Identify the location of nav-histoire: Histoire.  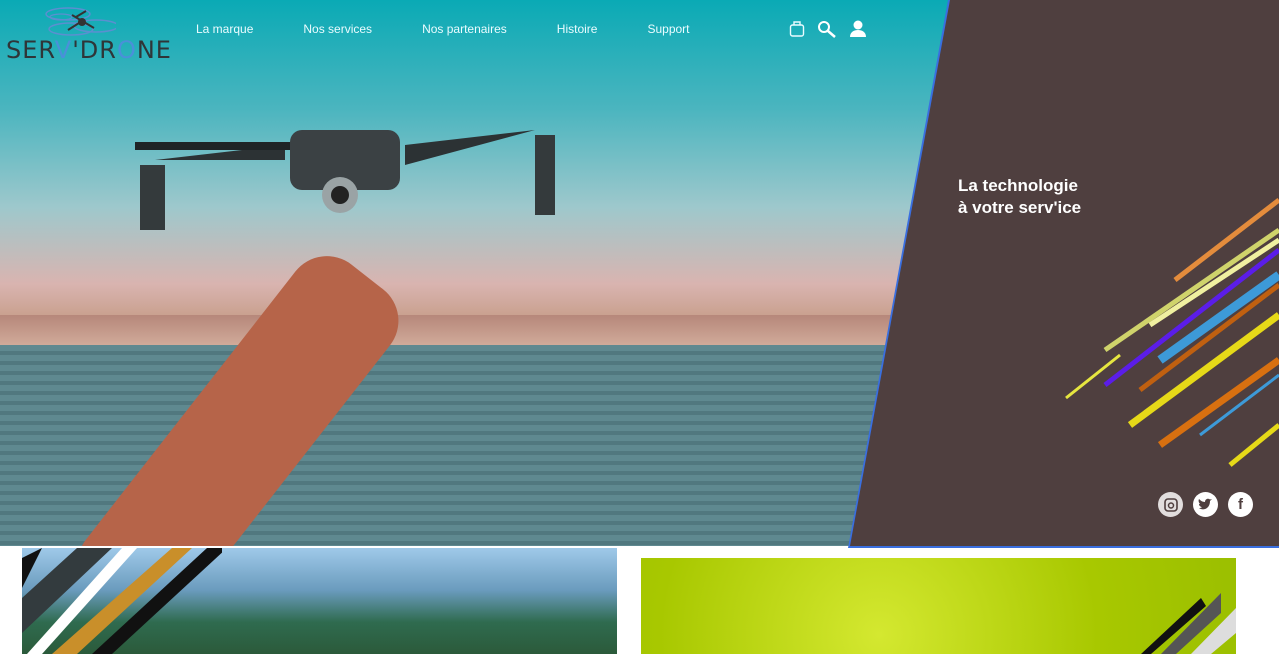
(577, 29).